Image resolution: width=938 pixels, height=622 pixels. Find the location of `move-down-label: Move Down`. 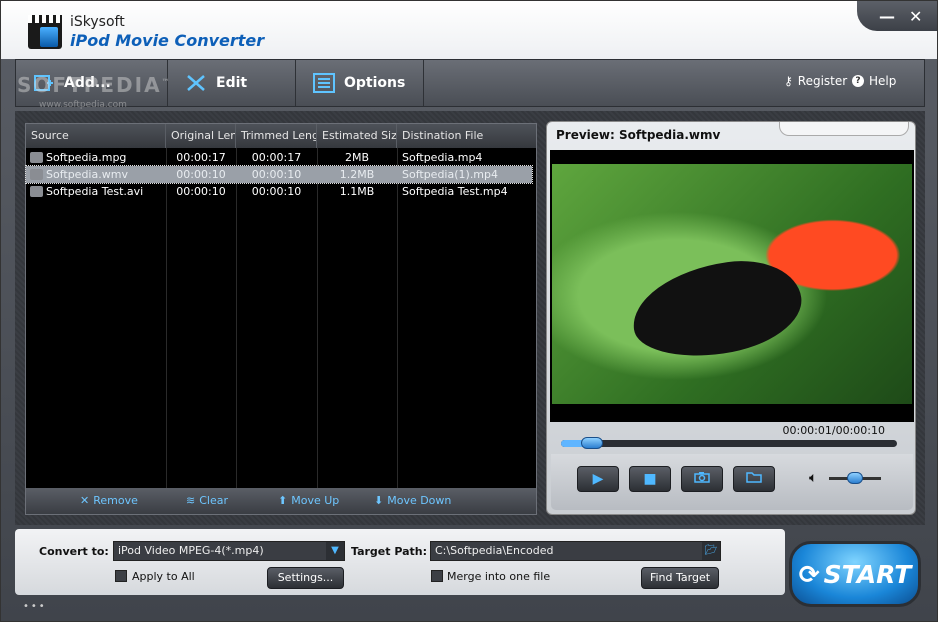

move-down-label: Move Down is located at coordinates (419, 500).